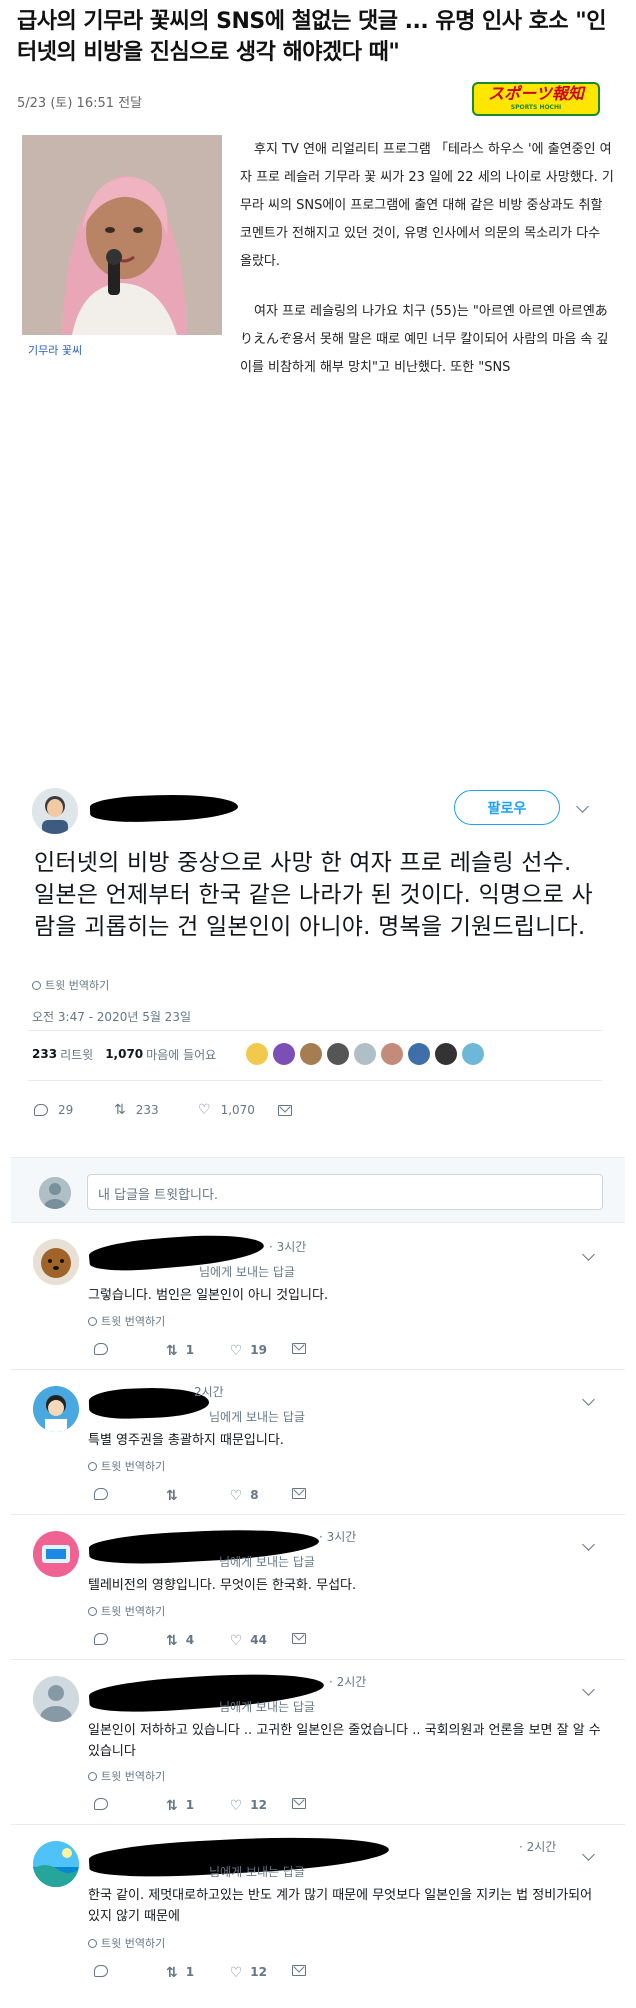 The width and height of the screenshot is (636, 2008). Describe the element at coordinates (208, 1496) in the screenshot. I see `retweet-count` at that location.